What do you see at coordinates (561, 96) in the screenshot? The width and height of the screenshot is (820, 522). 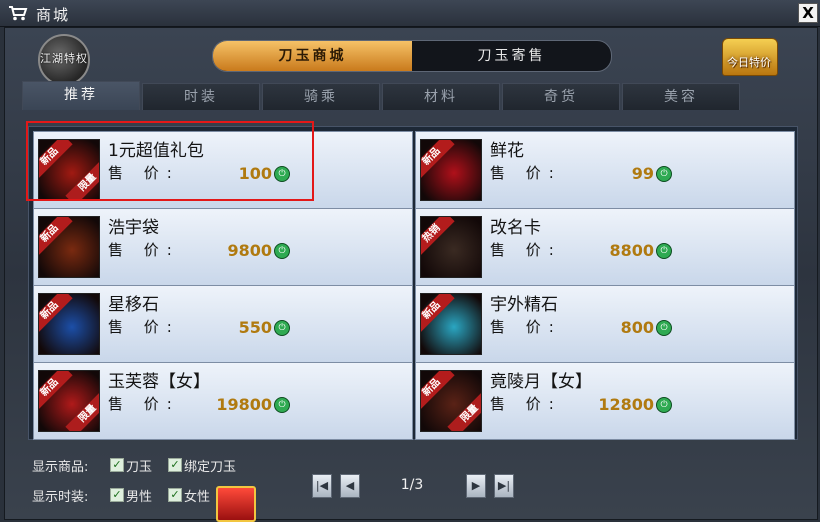 I see `tab-rare-goods: 奇货` at bounding box center [561, 96].